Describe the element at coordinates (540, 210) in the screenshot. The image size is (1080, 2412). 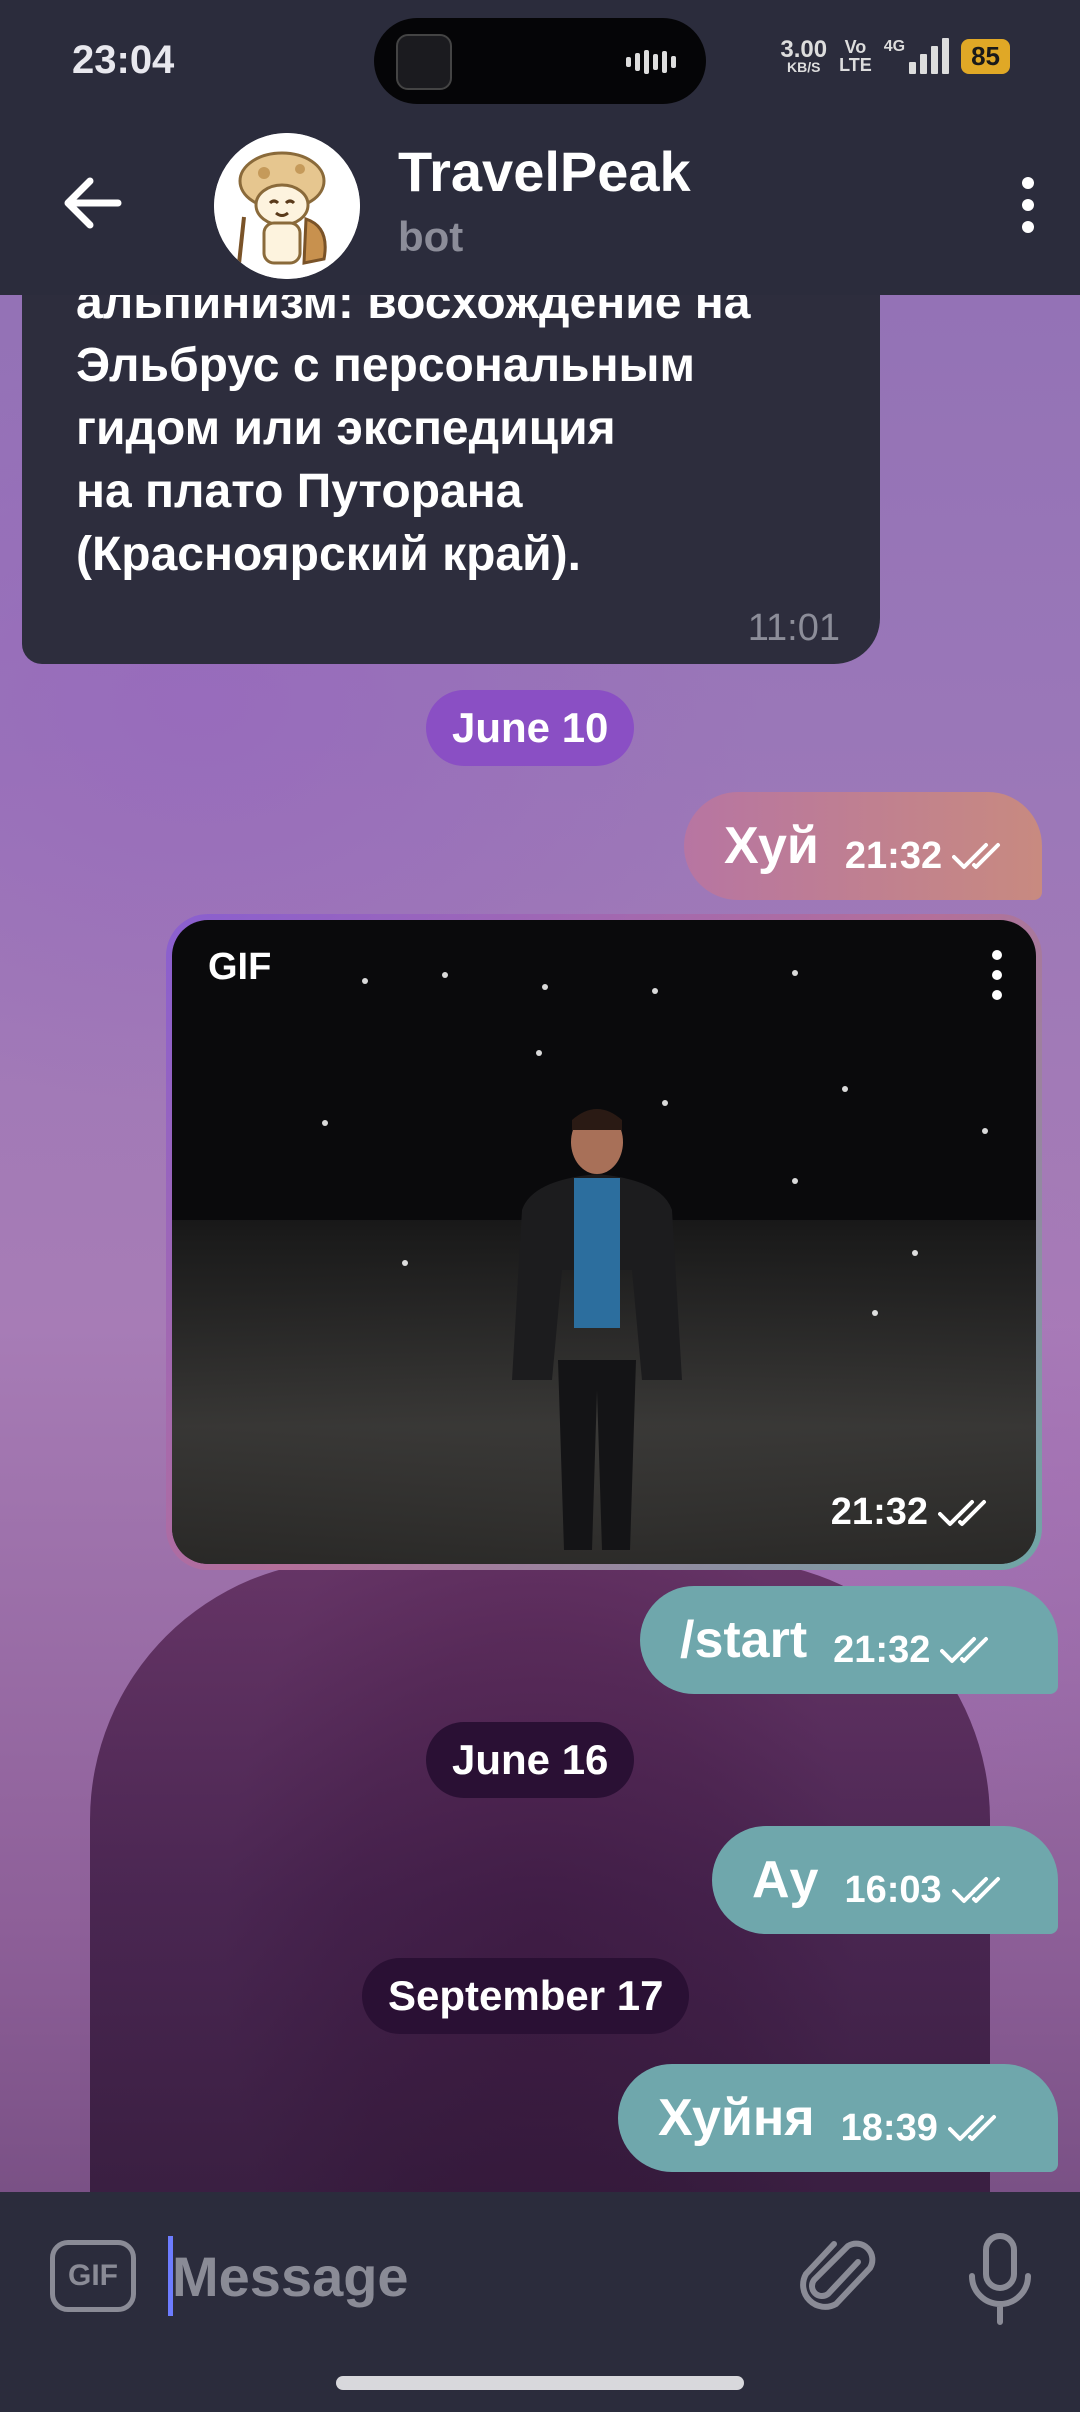
I see `chat-header: TravelPeak bot` at that location.